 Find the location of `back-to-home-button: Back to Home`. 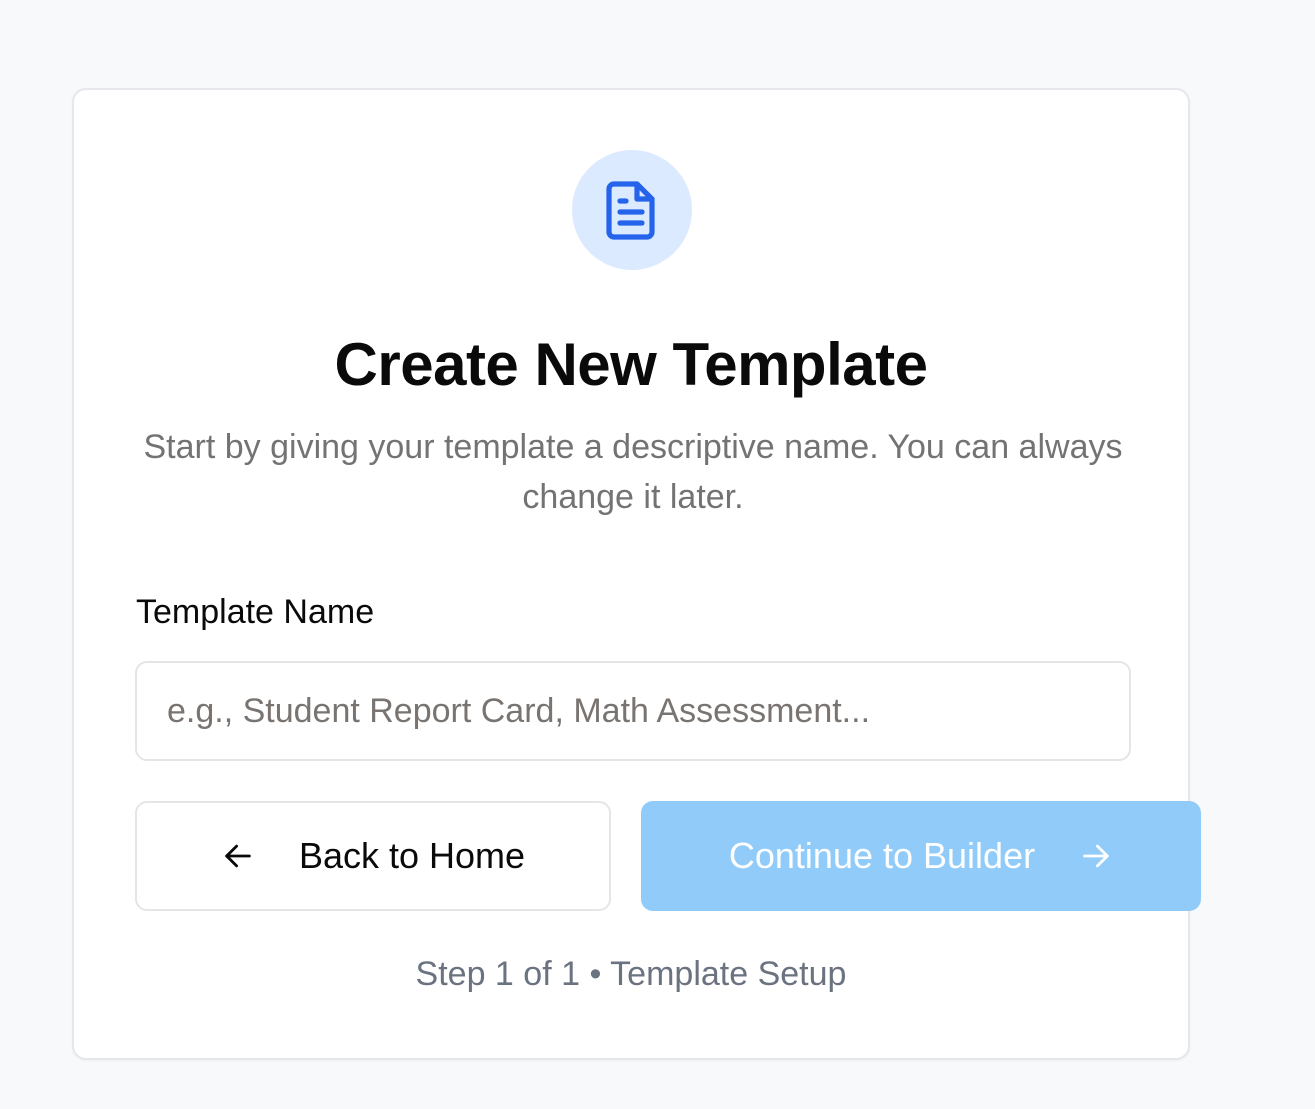

back-to-home-button: Back to Home is located at coordinates (373, 856).